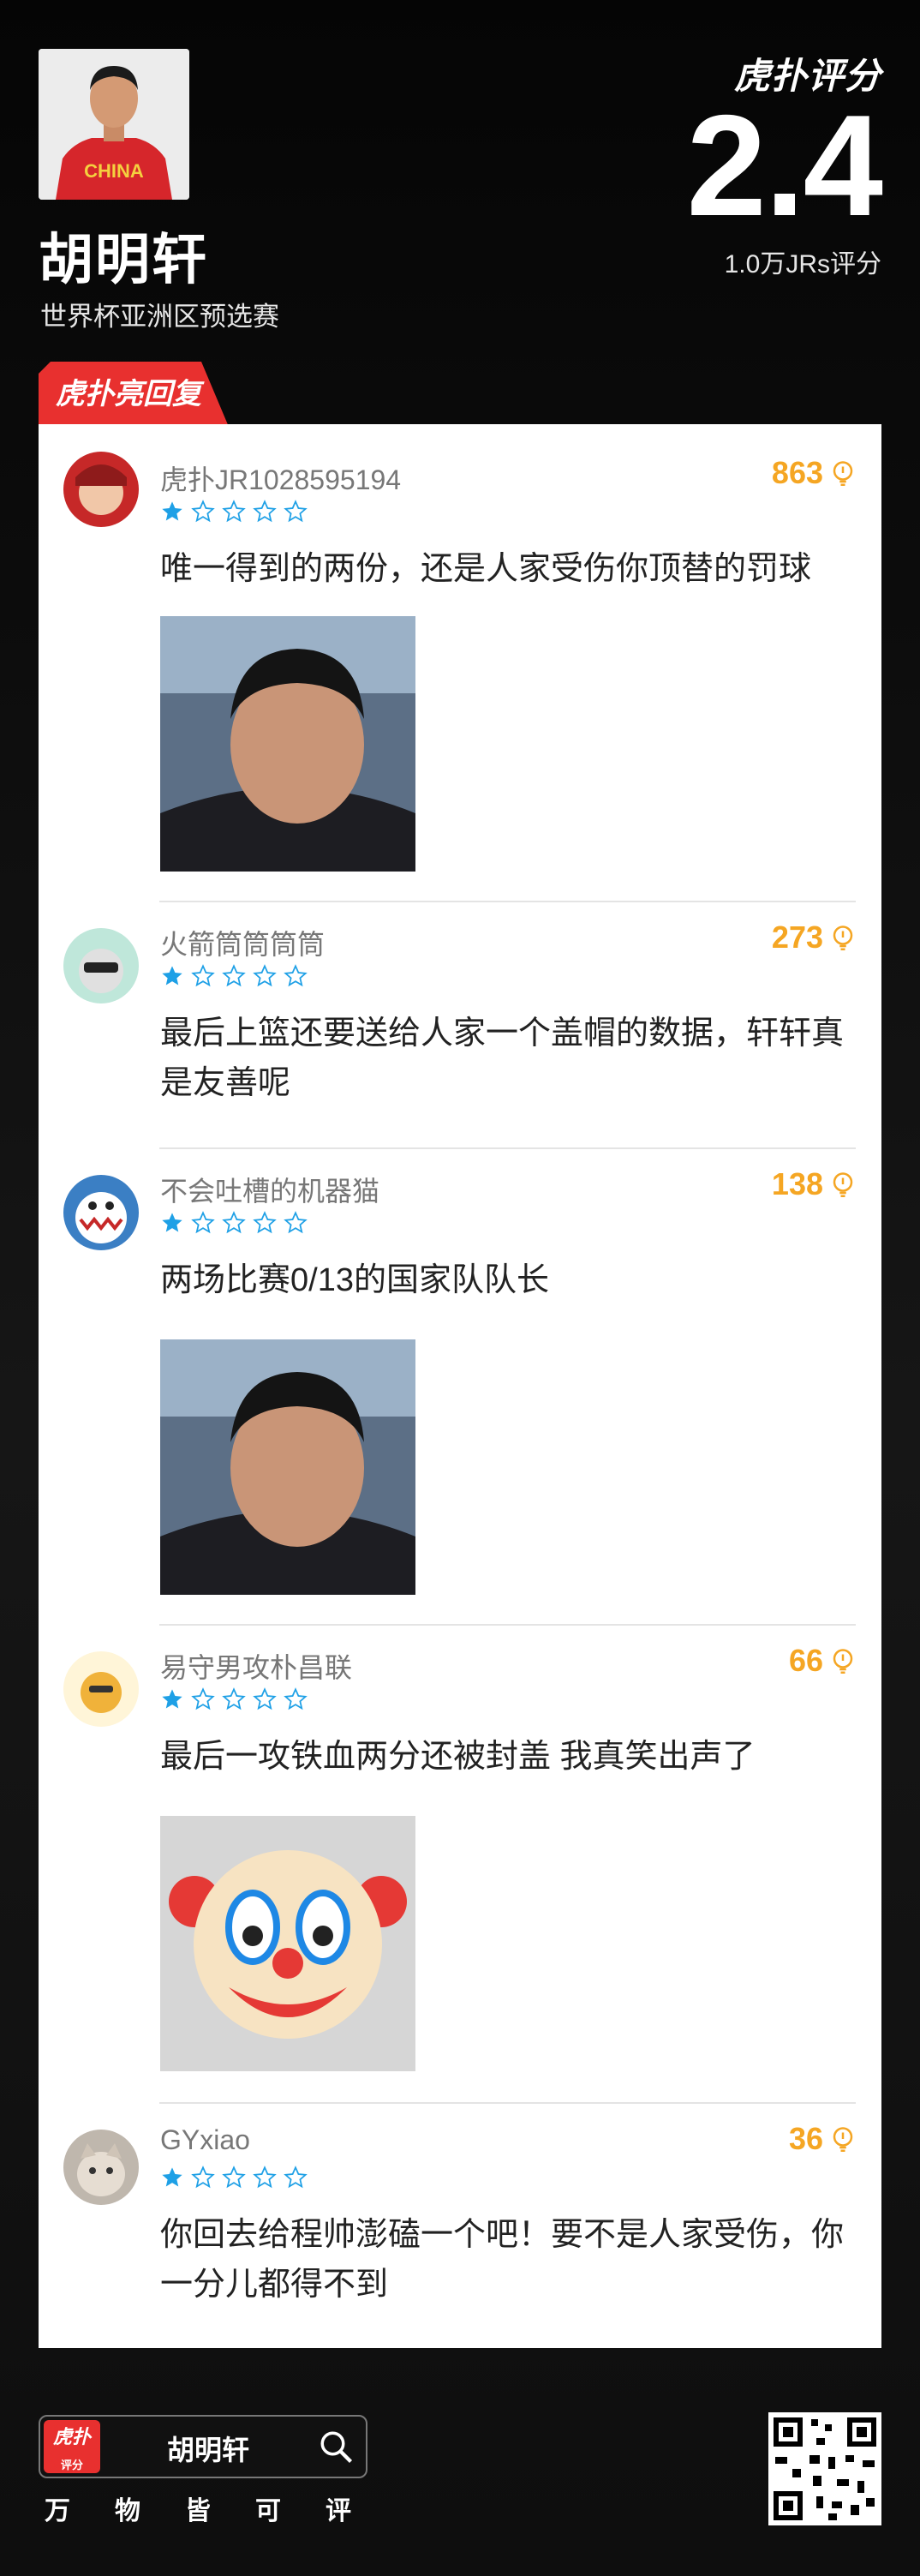 This screenshot has height=2576, width=920. Describe the element at coordinates (208, 2450) in the screenshot. I see `search-query: 胡明轩` at that location.